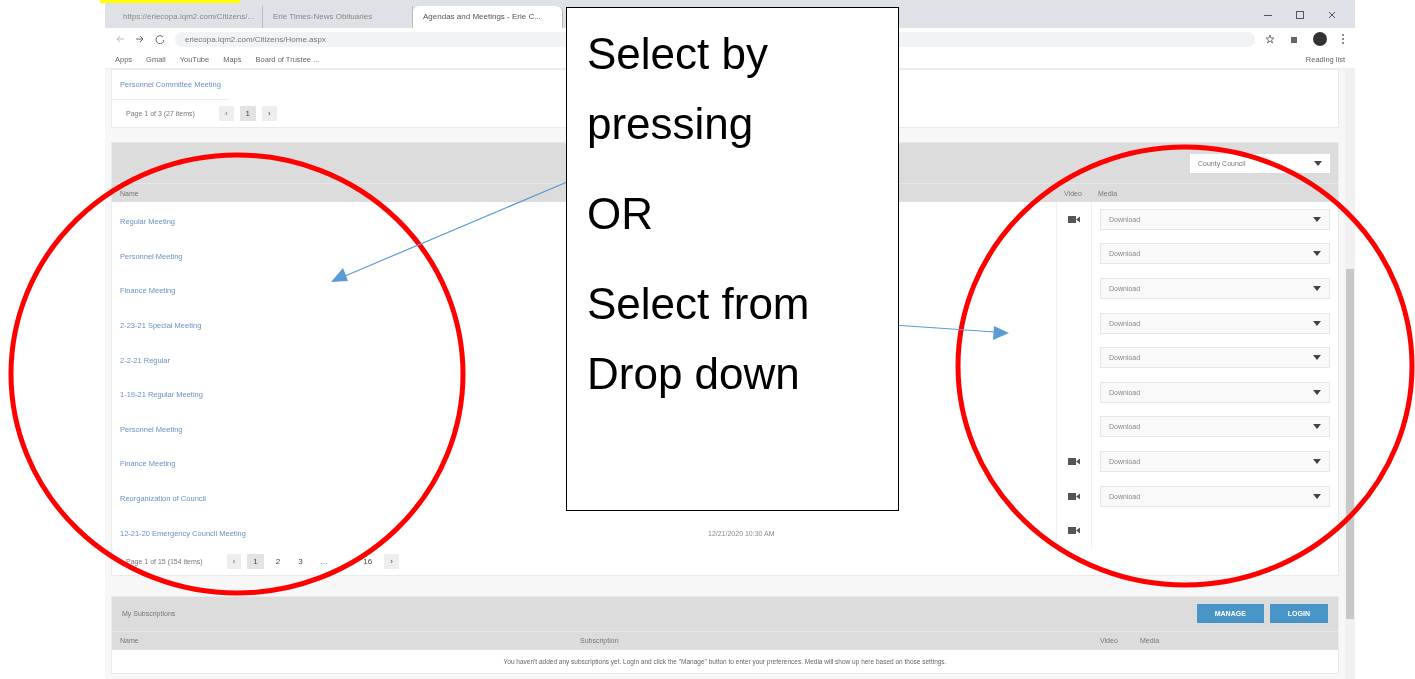 This screenshot has width=1415, height=679. Describe the element at coordinates (300, 561) in the screenshot. I see `page-button: 3` at that location.